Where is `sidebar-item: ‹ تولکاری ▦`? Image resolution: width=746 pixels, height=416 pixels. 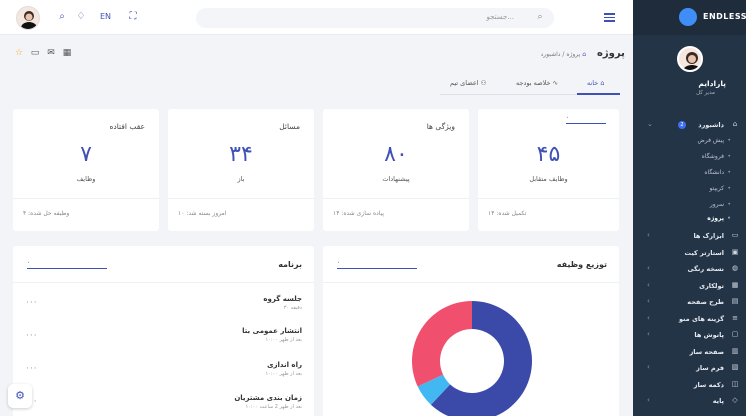 sidebar-item: ‹ تولکاری ▦ is located at coordinates (689, 287).